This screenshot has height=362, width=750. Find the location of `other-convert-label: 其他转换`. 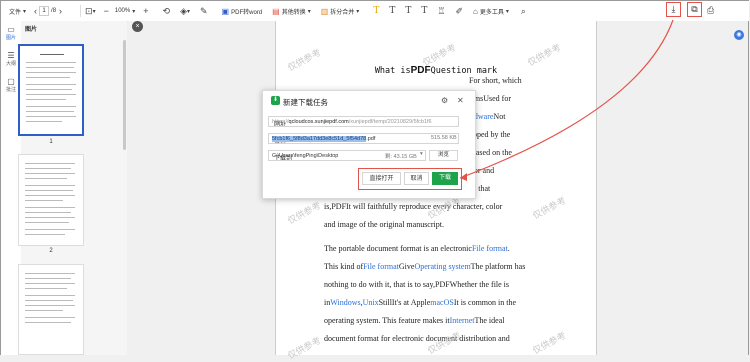

other-convert-label: 其他转换 is located at coordinates (293, 12).